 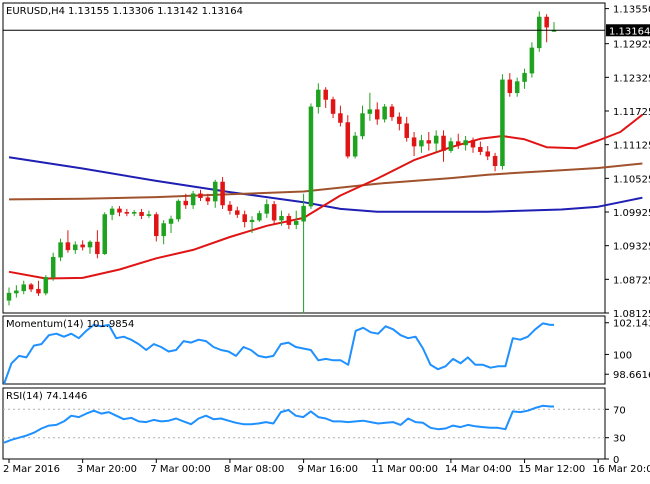 What do you see at coordinates (619, 410) in the screenshot?
I see `rsi-tick-label: 70` at bounding box center [619, 410].